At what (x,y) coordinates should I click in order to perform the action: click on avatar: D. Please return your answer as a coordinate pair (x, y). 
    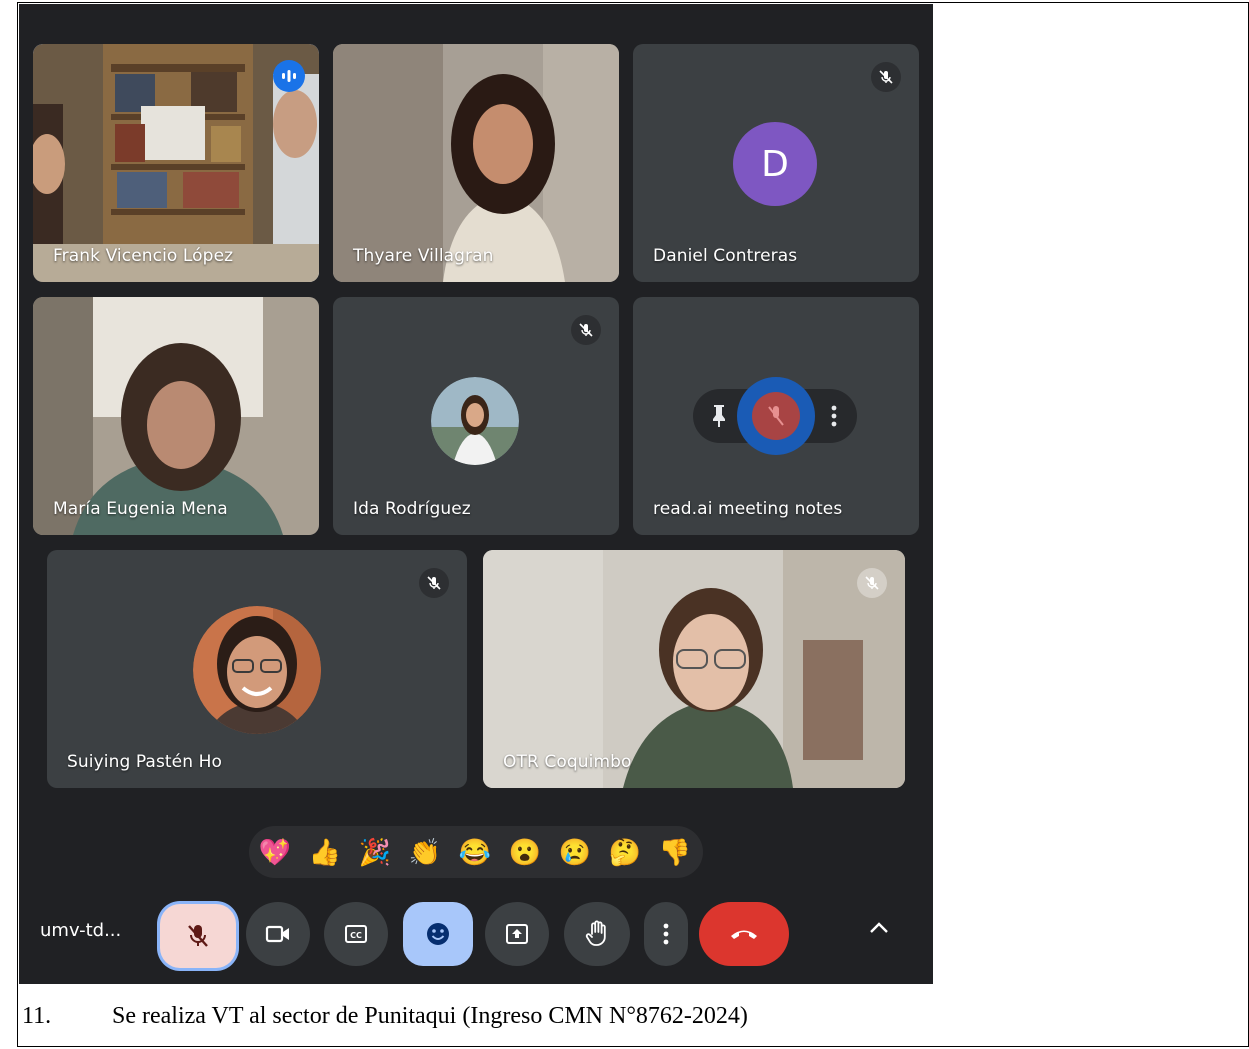
    Looking at the image, I should click on (775, 164).